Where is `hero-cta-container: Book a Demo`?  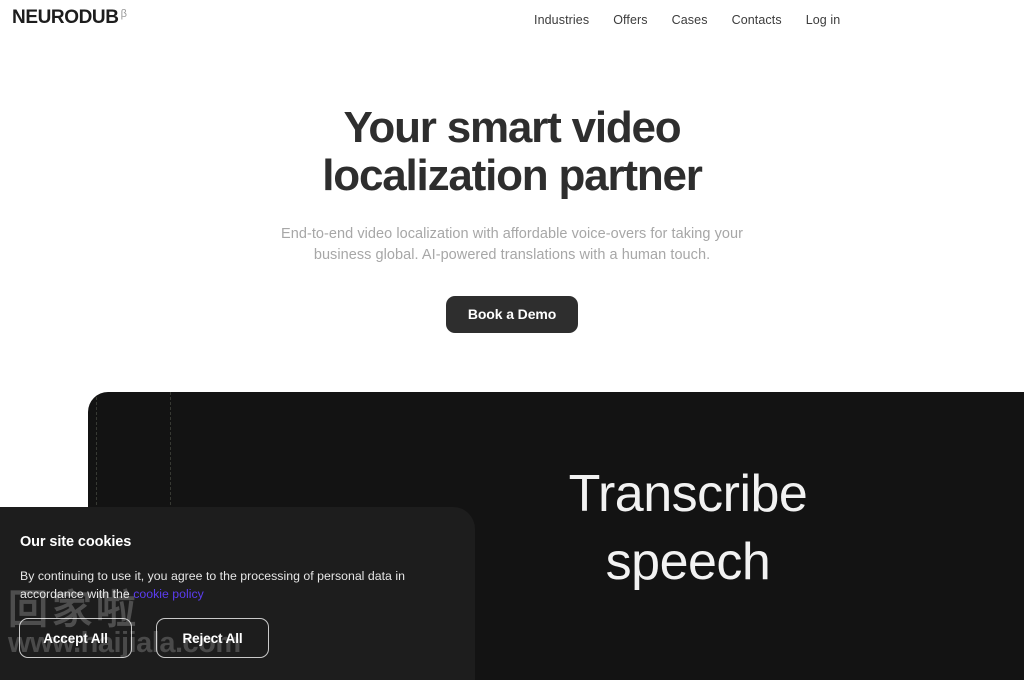 hero-cta-container: Book a Demo is located at coordinates (512, 314).